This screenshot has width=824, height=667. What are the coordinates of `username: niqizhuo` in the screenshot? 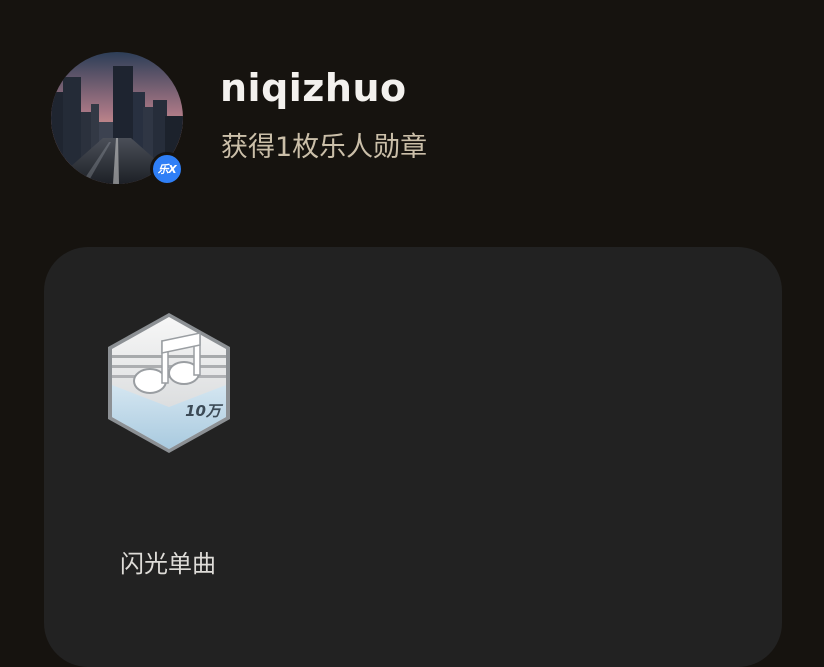 It's located at (313, 88).